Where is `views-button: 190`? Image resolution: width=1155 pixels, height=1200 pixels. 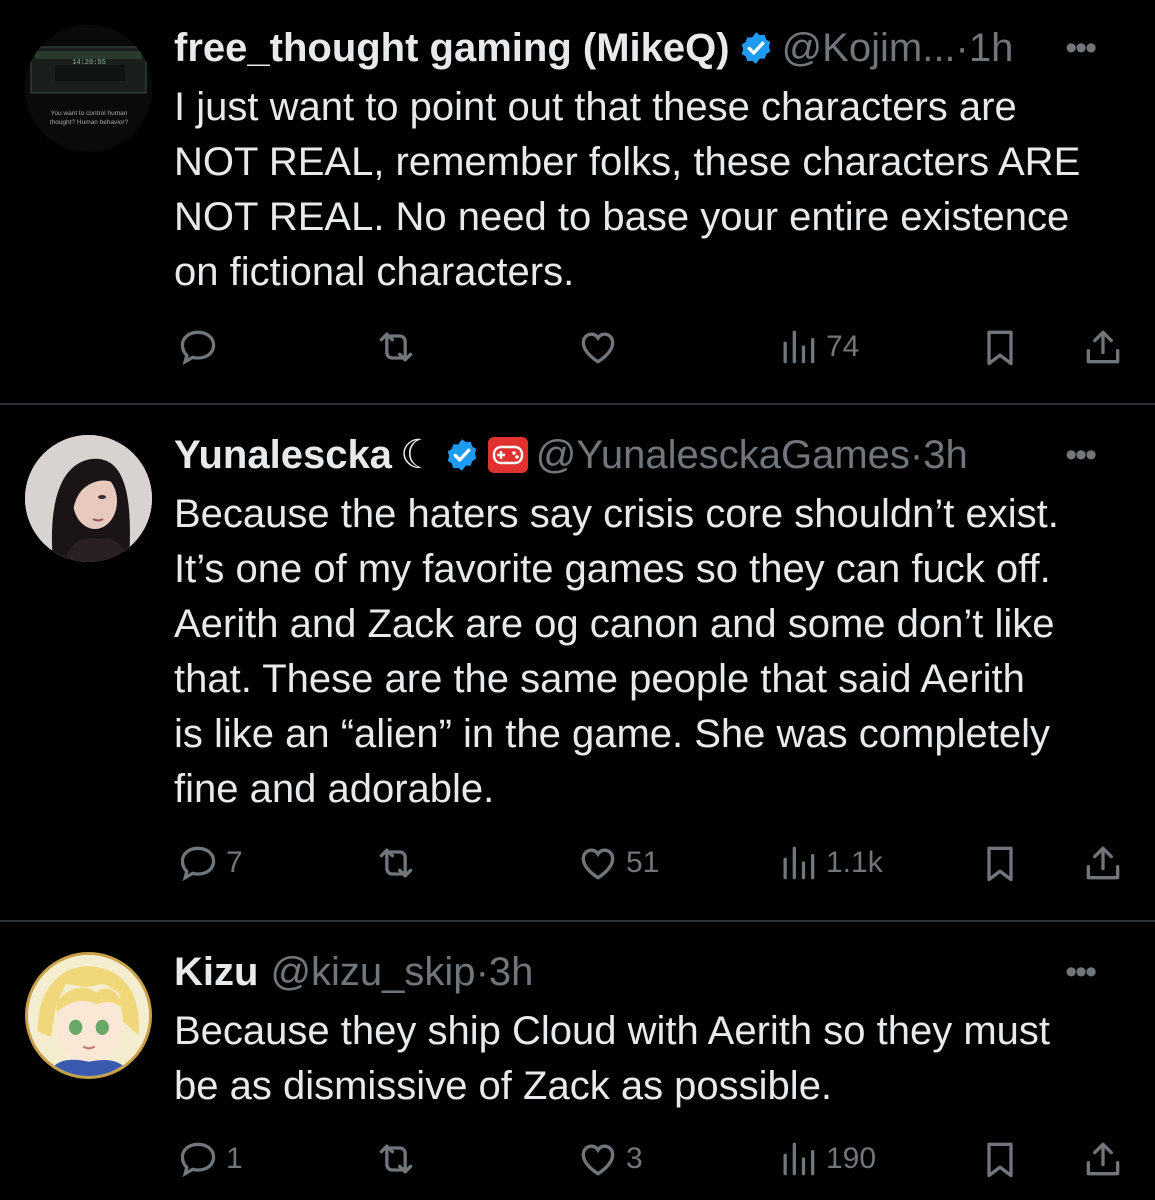
views-button: 190 is located at coordinates (826, 1159).